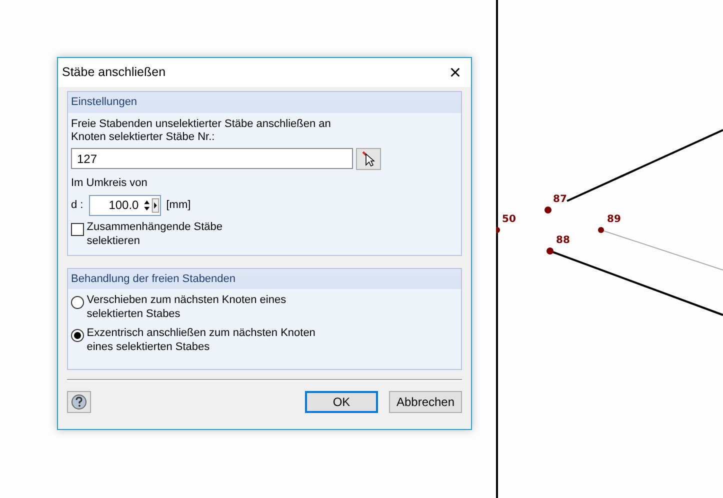 This screenshot has width=723, height=498. I want to click on pick-button, so click(368, 159).